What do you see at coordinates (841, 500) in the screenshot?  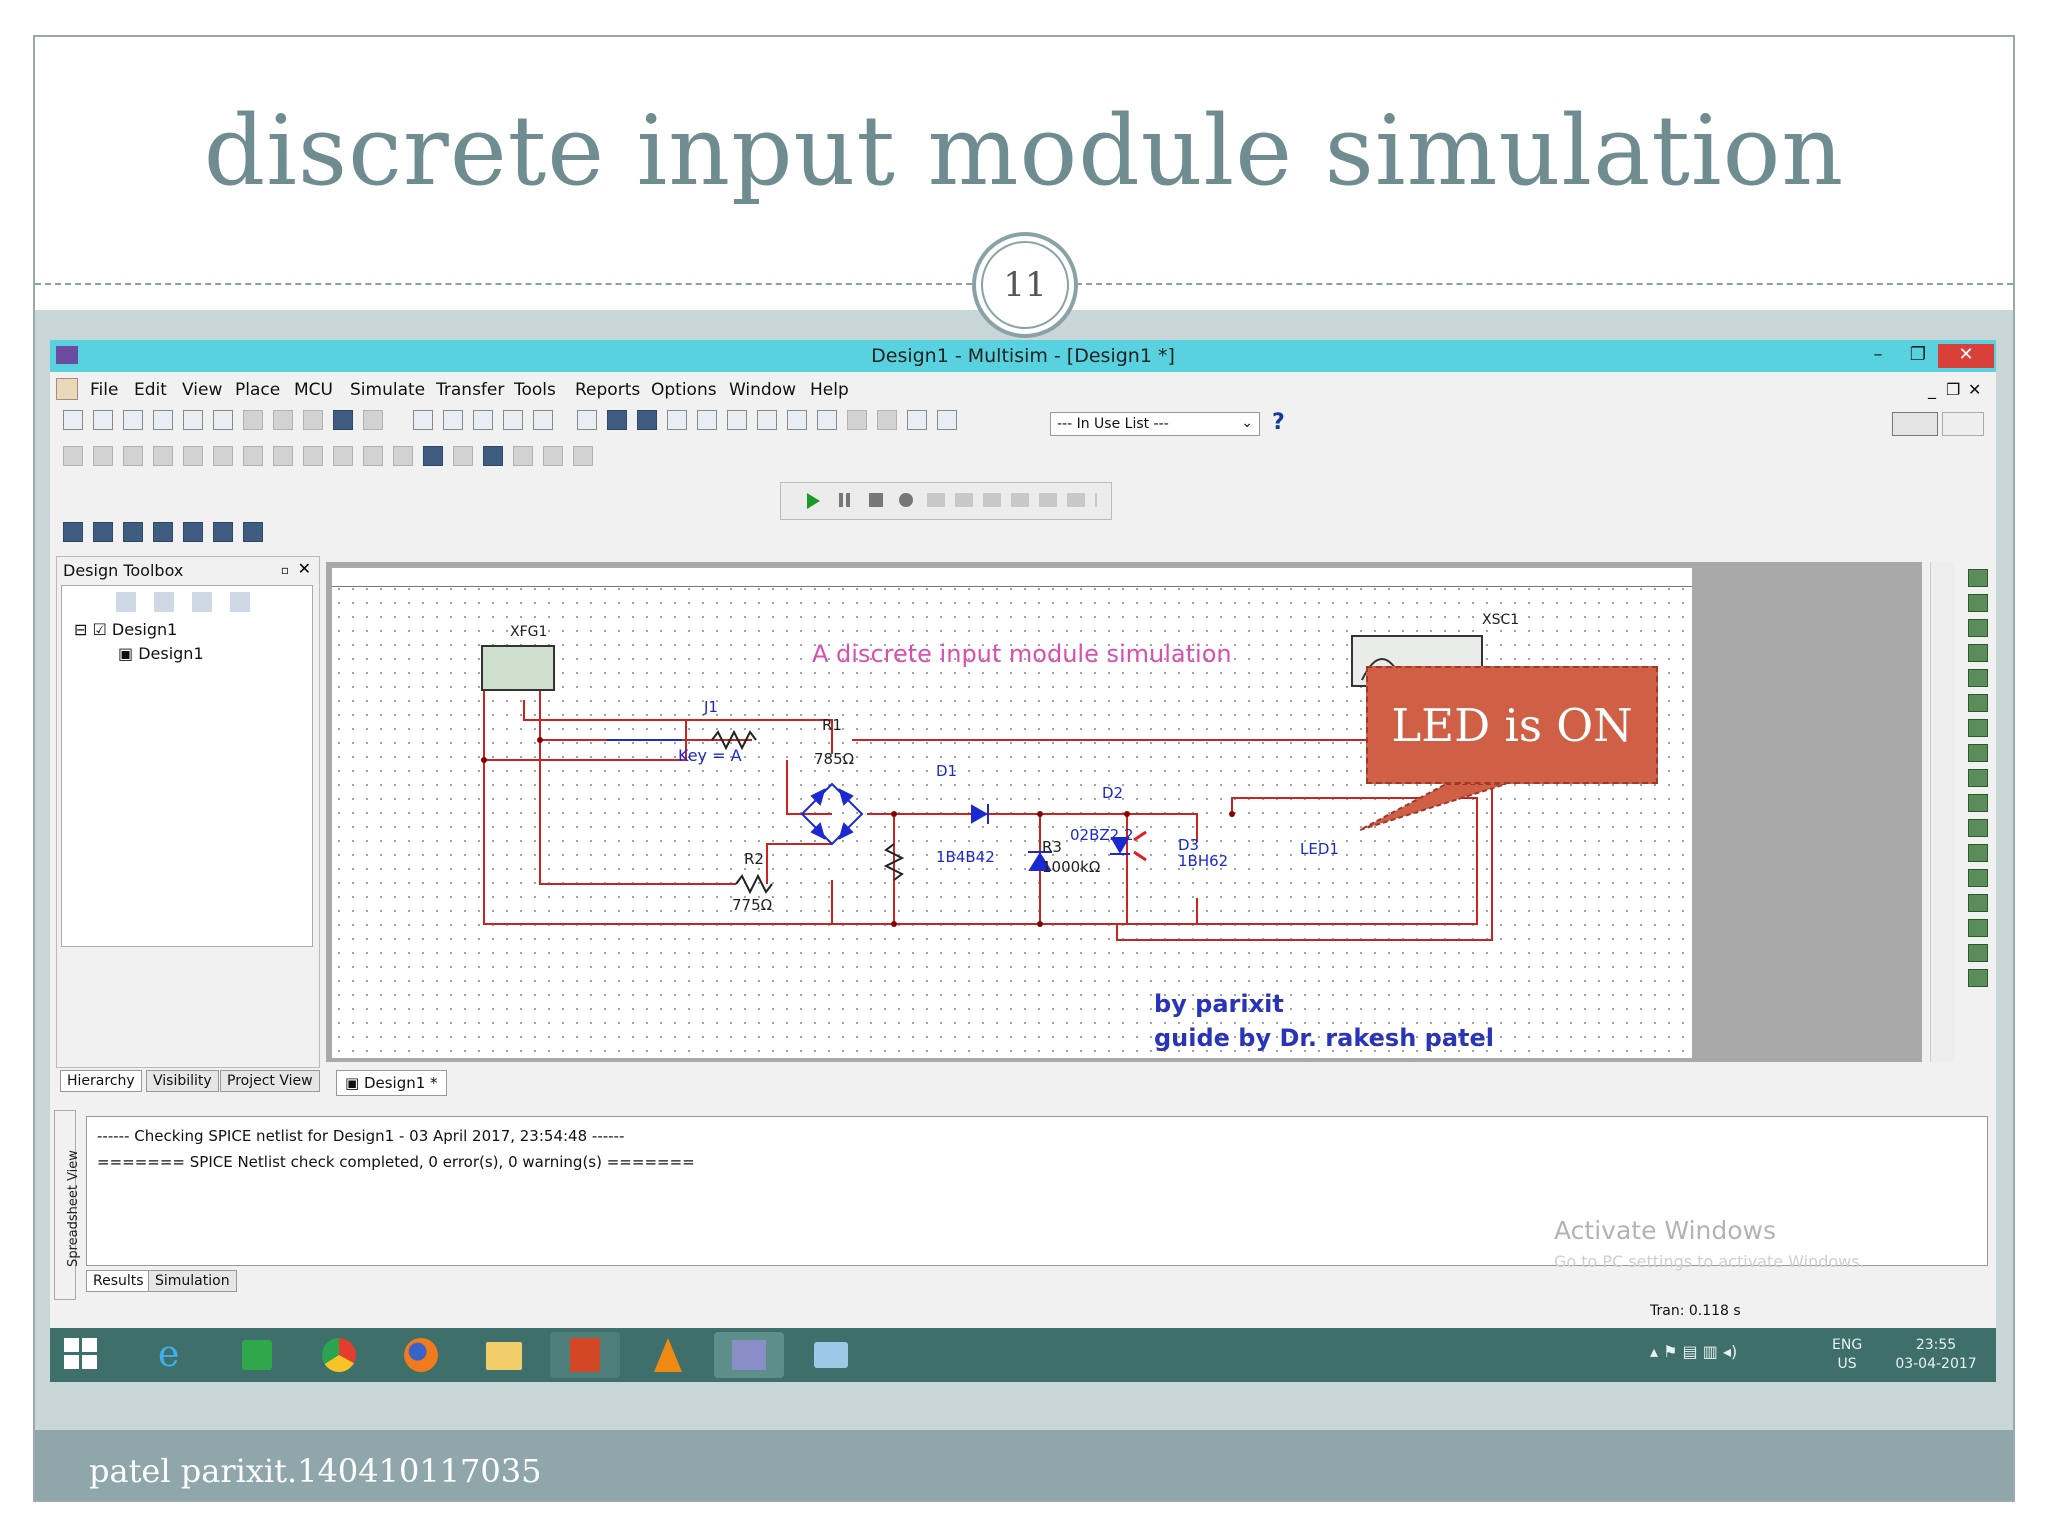 I see `pause-icon` at bounding box center [841, 500].